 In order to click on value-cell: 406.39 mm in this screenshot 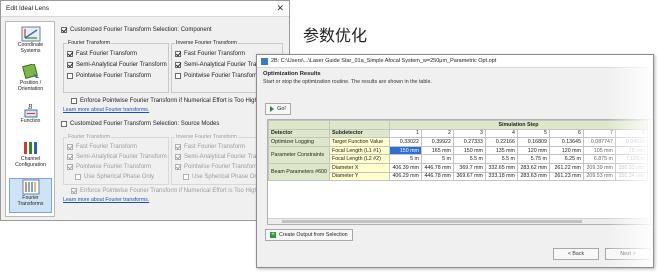, I will do `click(405, 167)`.